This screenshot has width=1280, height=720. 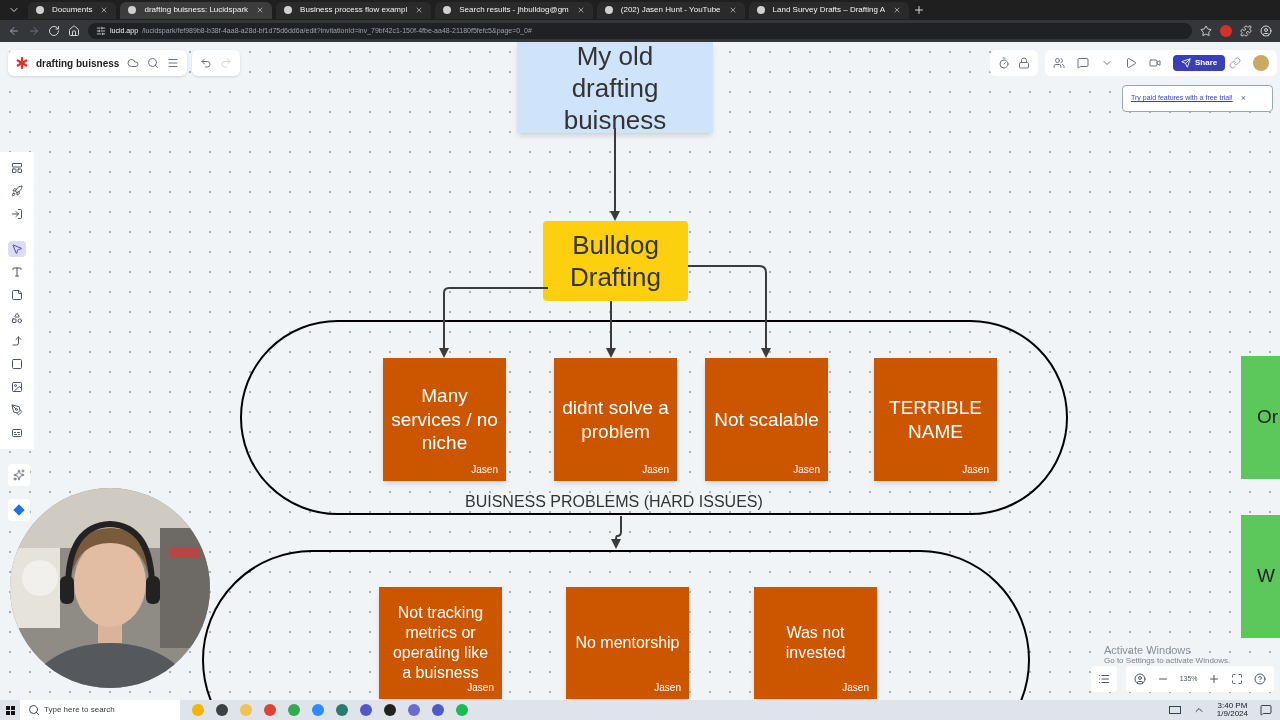 What do you see at coordinates (1059, 63) in the screenshot?
I see `collaborators-icon` at bounding box center [1059, 63].